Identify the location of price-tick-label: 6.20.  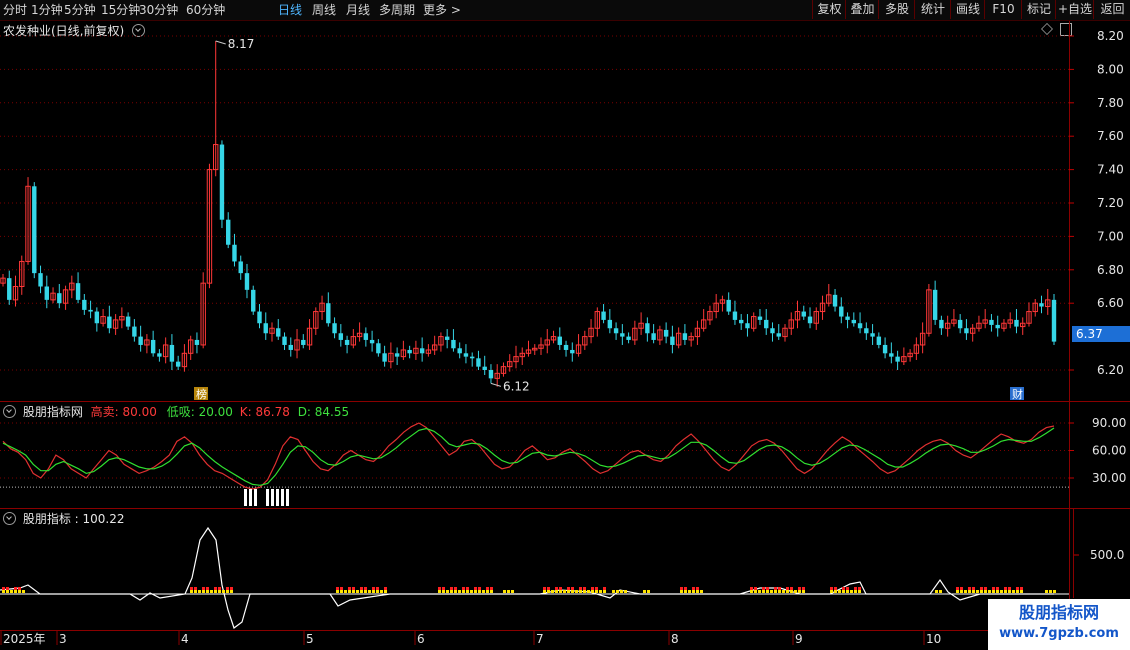
(1110, 370).